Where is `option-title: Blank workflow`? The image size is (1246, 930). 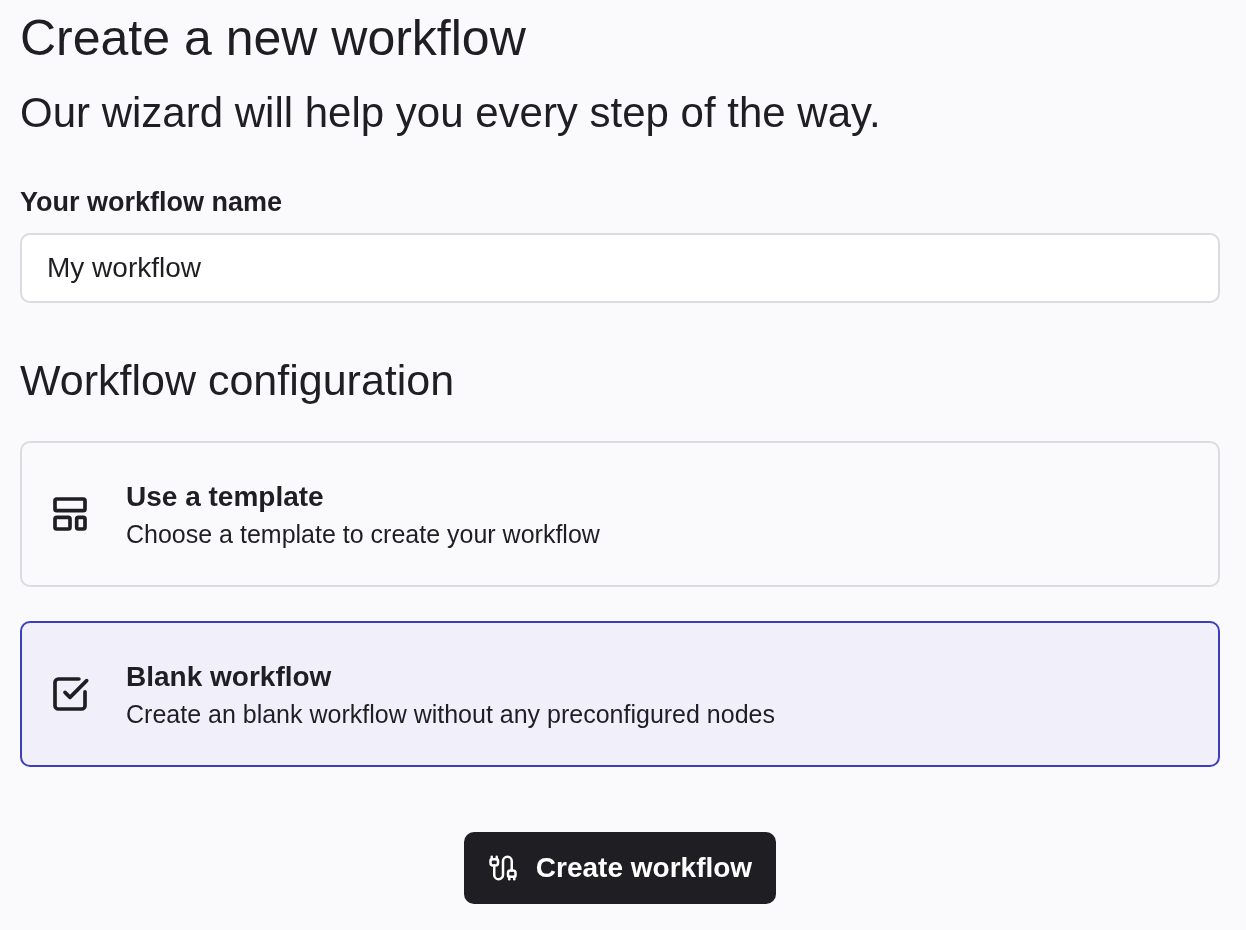 option-title: Blank workflow is located at coordinates (229, 676).